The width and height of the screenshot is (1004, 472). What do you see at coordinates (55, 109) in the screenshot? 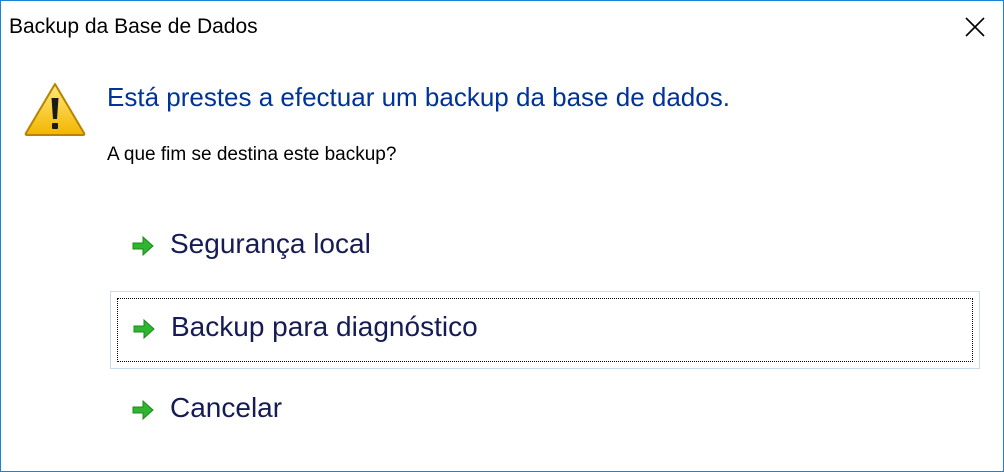
I see `warning-icon` at bounding box center [55, 109].